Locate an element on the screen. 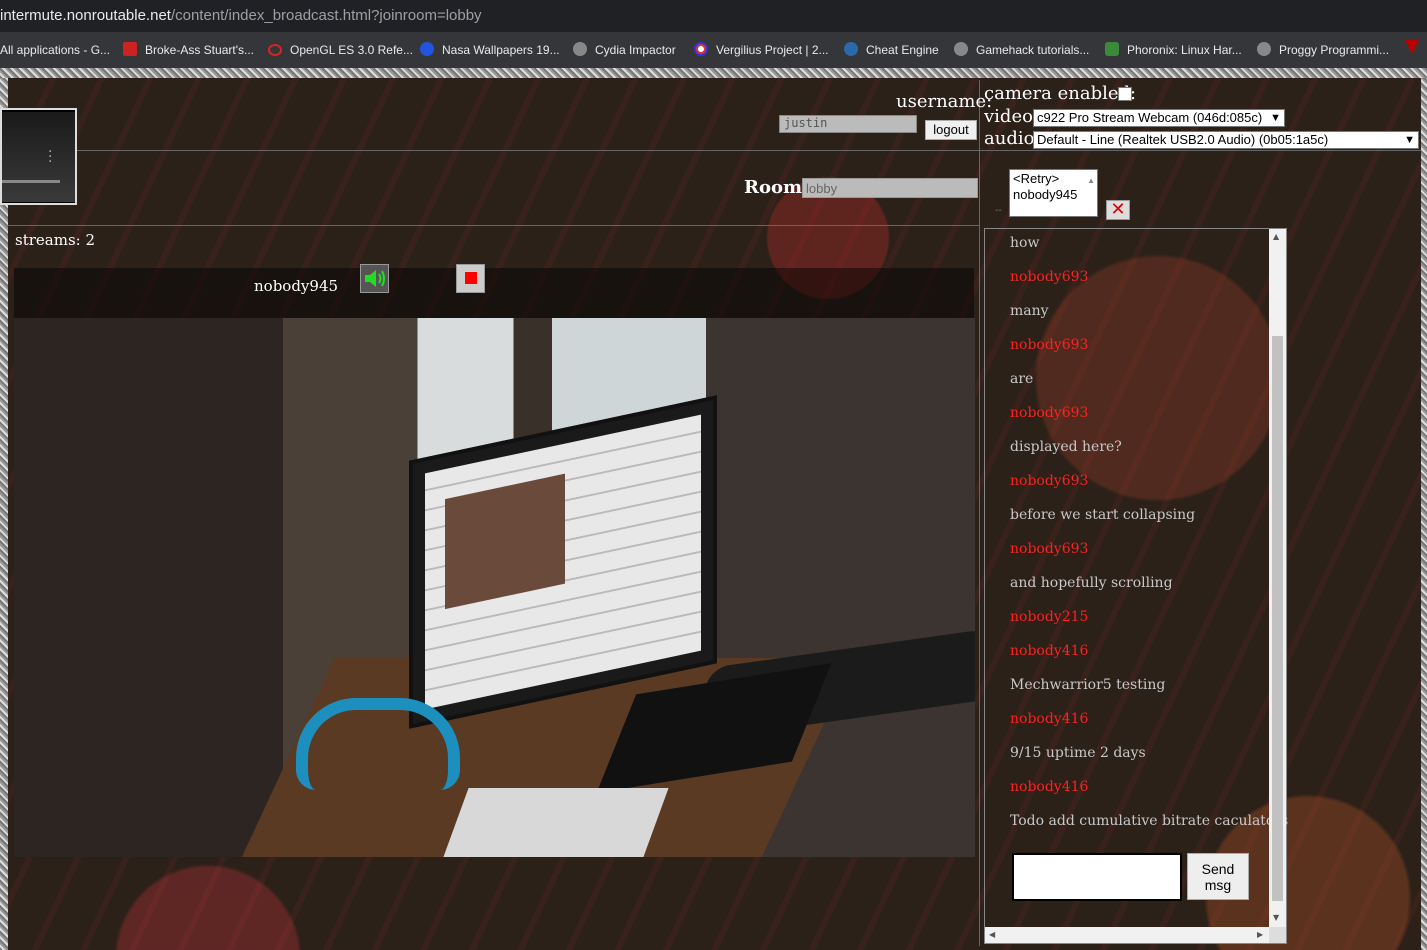  preview-progress is located at coordinates (31, 181).